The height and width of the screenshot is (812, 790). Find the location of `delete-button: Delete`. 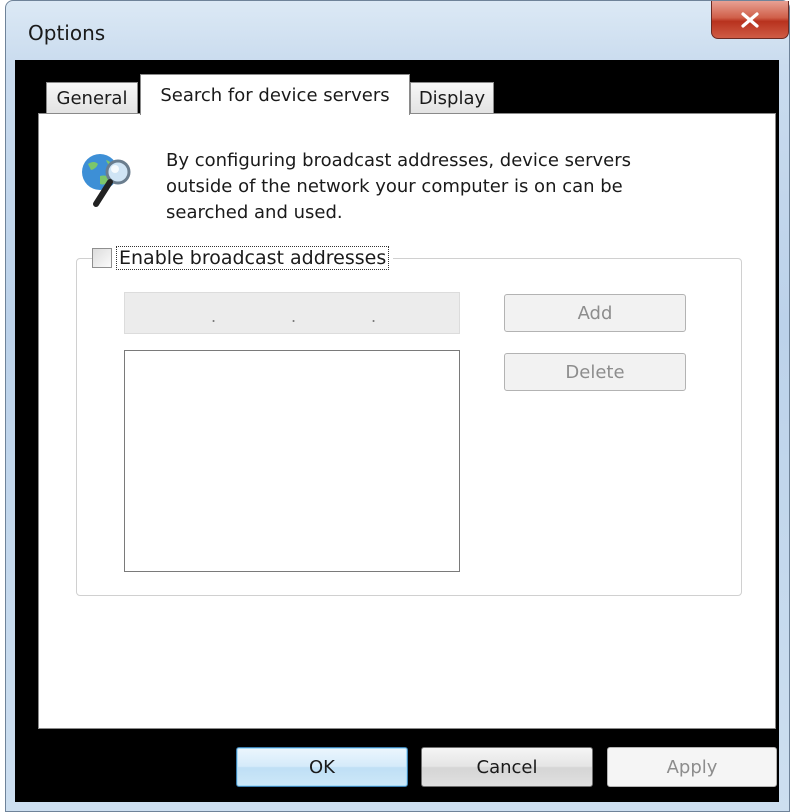

delete-button: Delete is located at coordinates (595, 372).